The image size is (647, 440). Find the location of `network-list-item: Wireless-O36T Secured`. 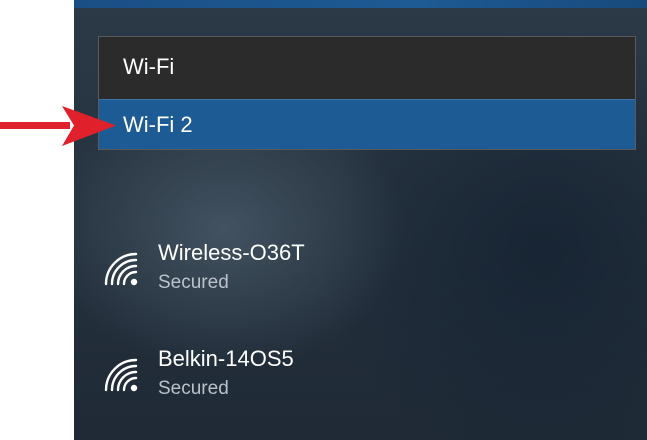

network-list-item: Wireless-O36T Secured is located at coordinates (300, 269).